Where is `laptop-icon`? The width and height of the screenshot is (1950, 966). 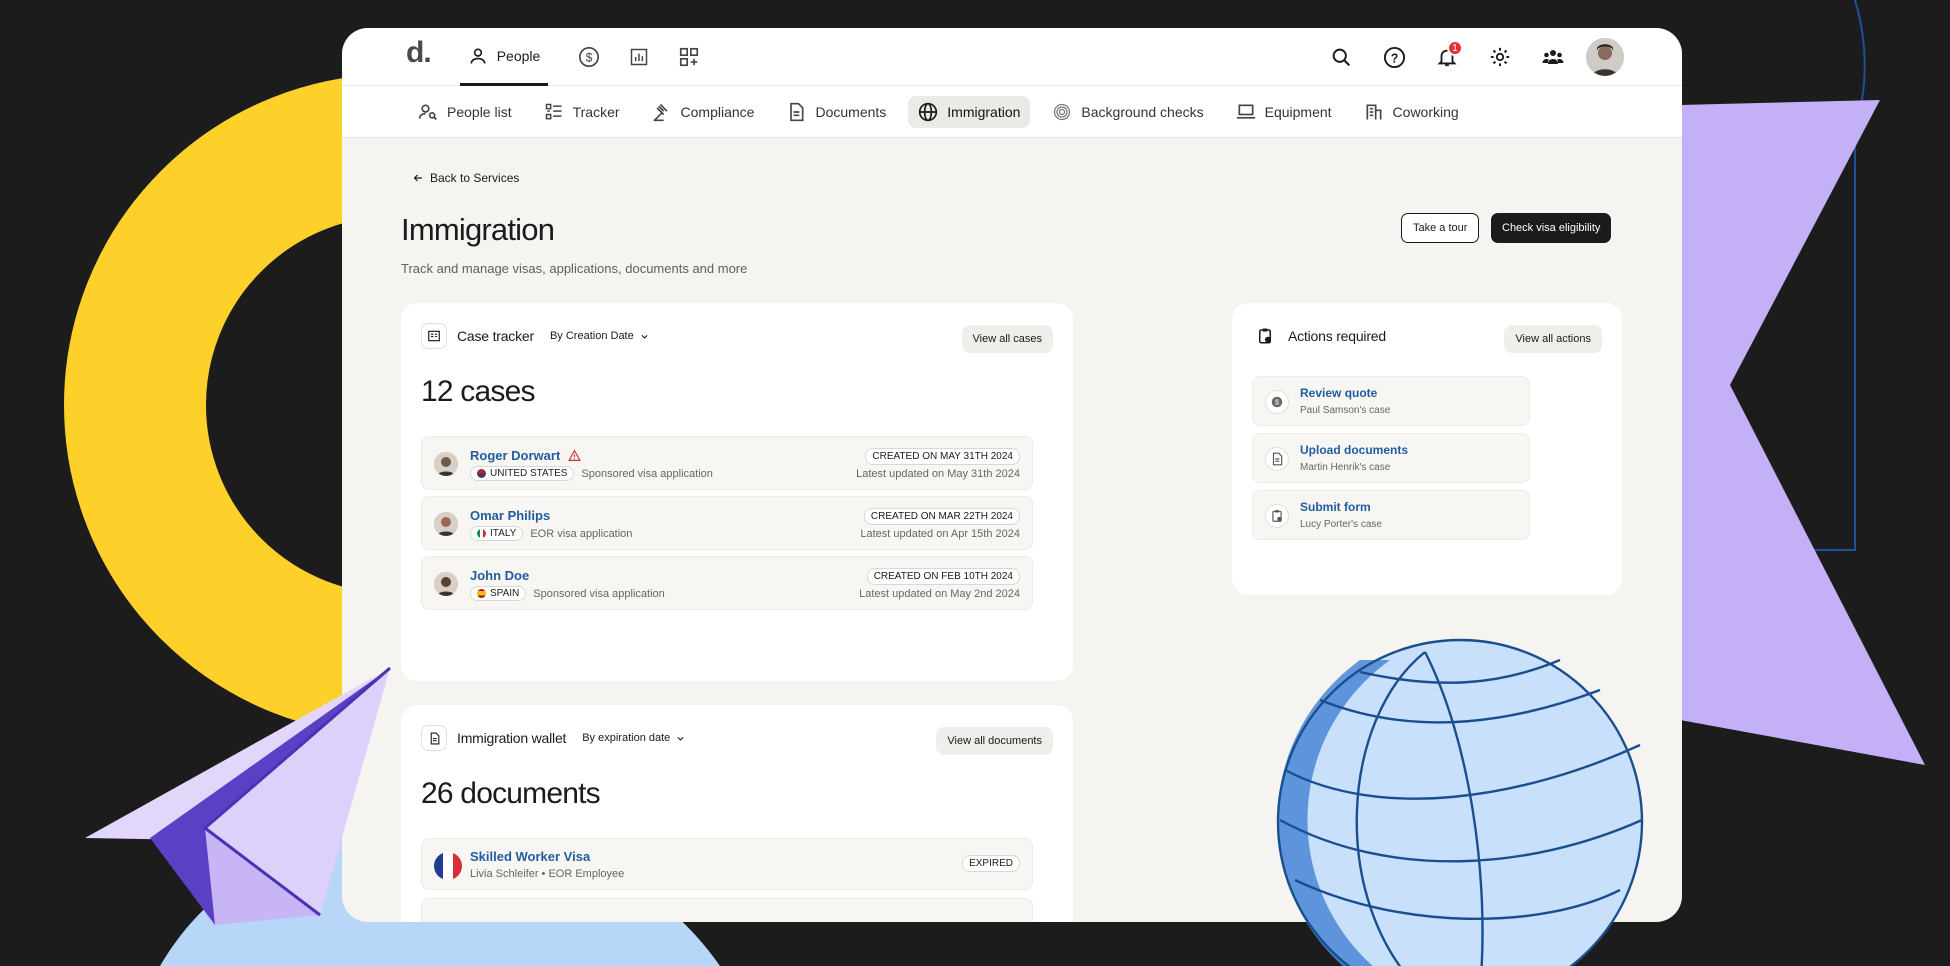 laptop-icon is located at coordinates (1245, 111).